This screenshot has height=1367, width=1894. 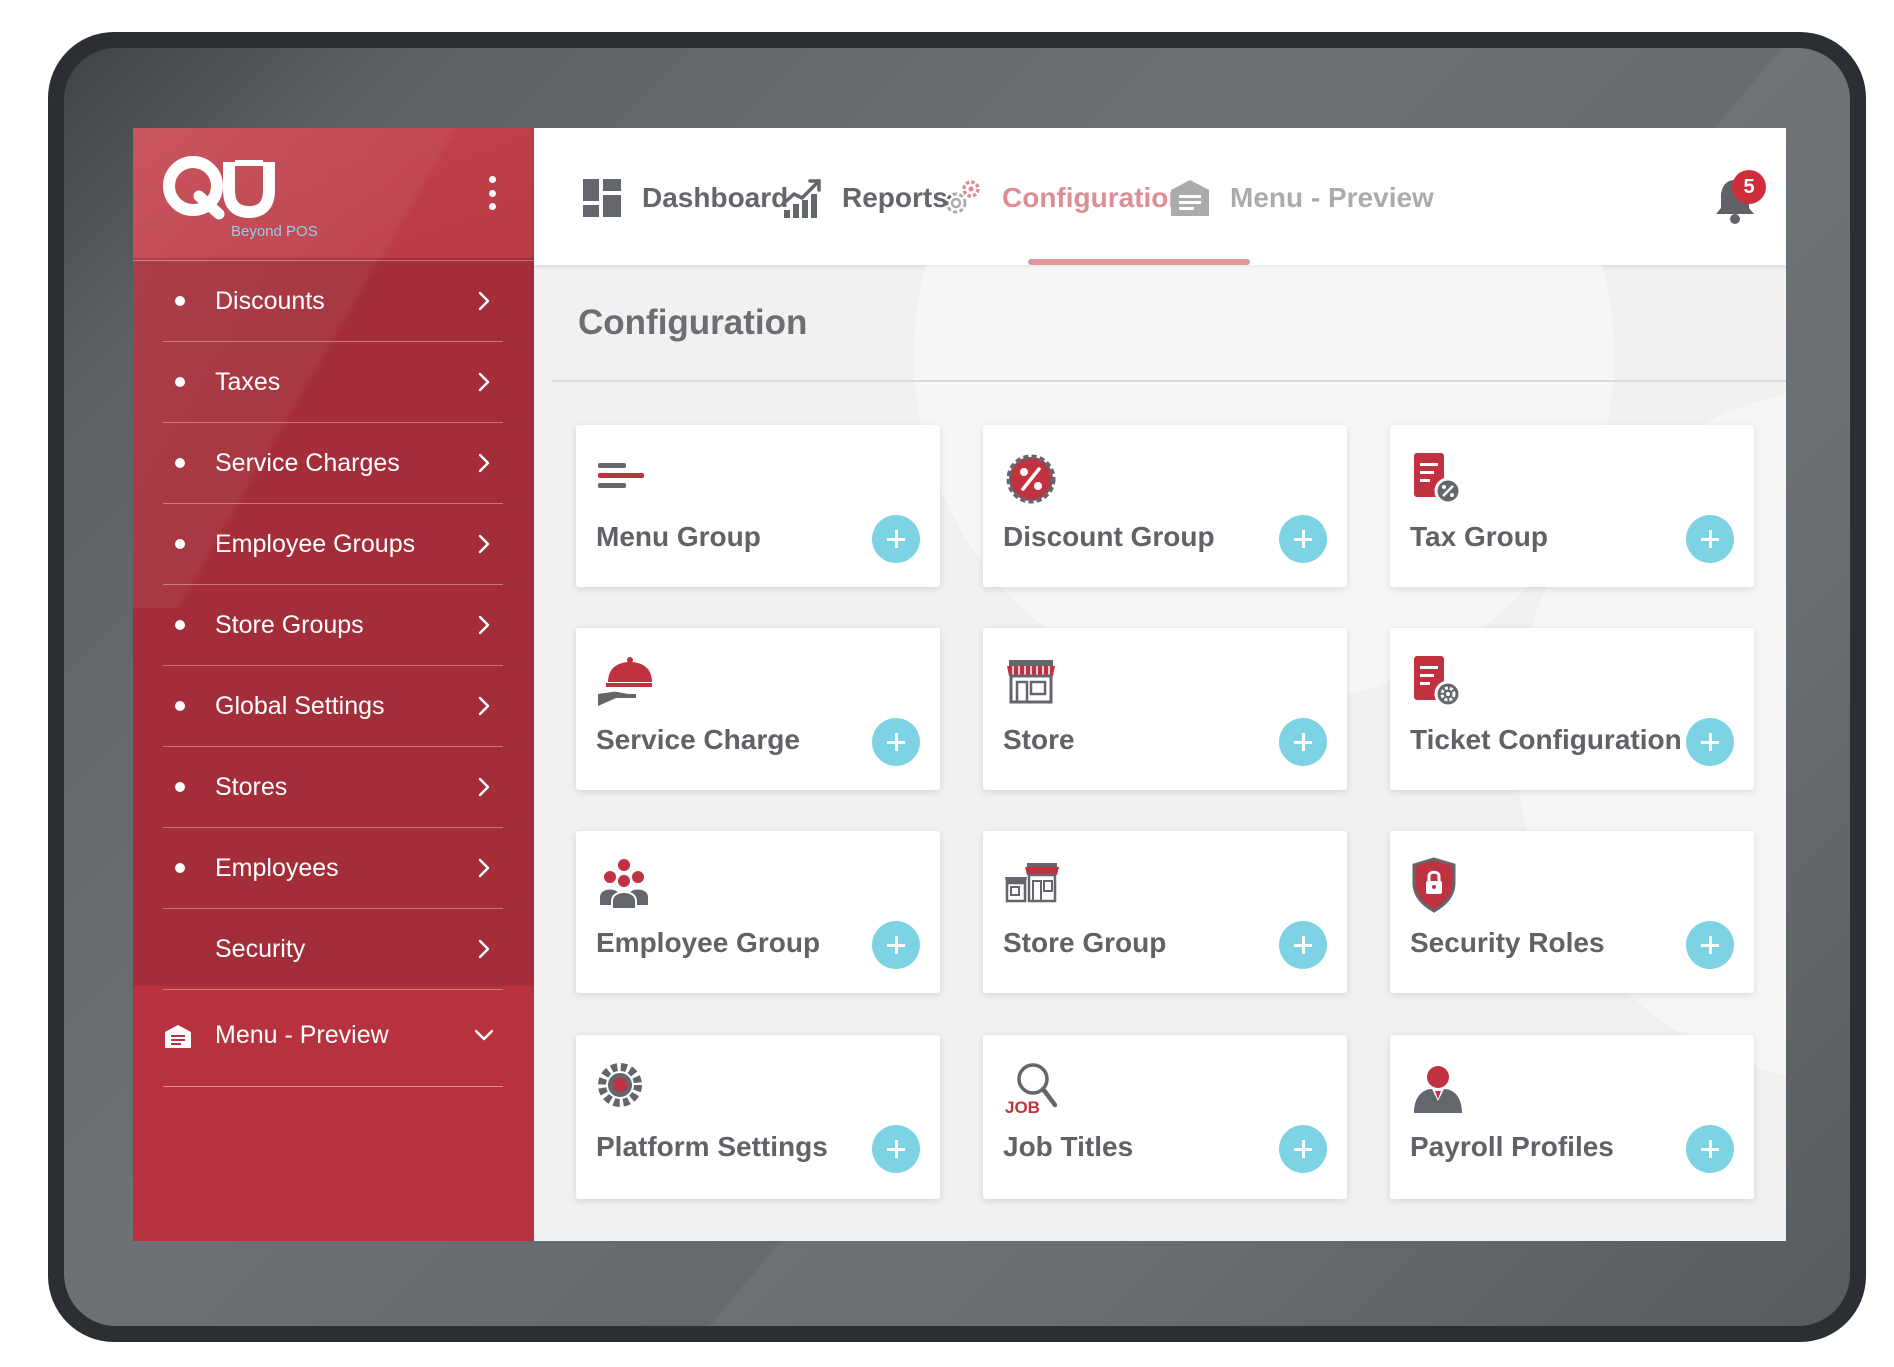 I want to click on card-menu-group: Menu Group, so click(x=758, y=506).